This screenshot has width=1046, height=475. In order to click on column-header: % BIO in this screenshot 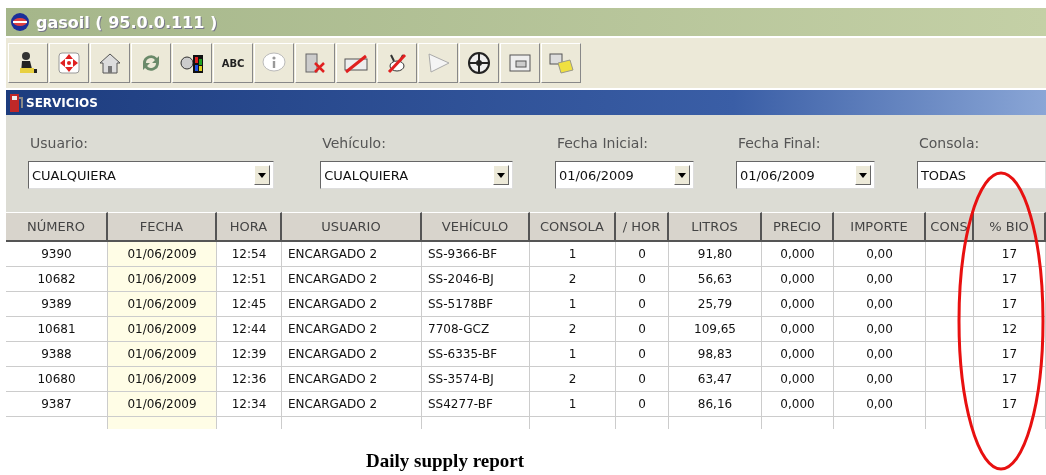, I will do `click(1010, 227)`.